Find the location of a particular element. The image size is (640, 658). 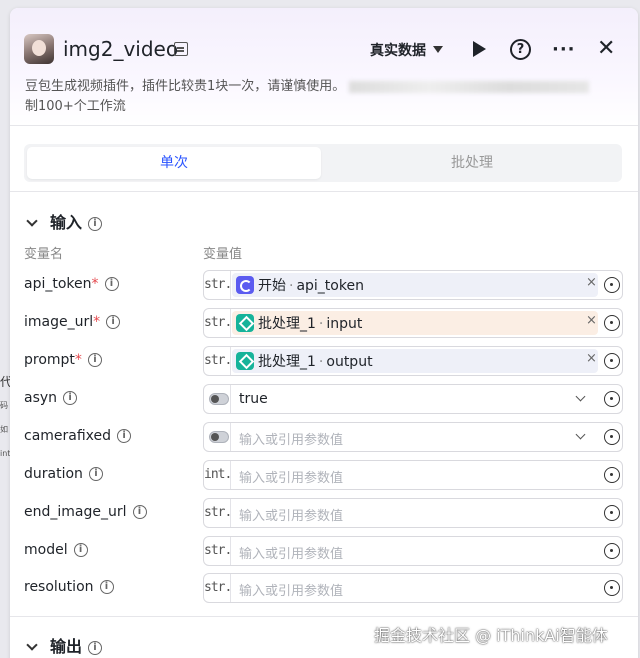

description-line1: 豆包生成视频插件，插件比较贵1块一次，请谨慎使用。 is located at coordinates (185, 86).